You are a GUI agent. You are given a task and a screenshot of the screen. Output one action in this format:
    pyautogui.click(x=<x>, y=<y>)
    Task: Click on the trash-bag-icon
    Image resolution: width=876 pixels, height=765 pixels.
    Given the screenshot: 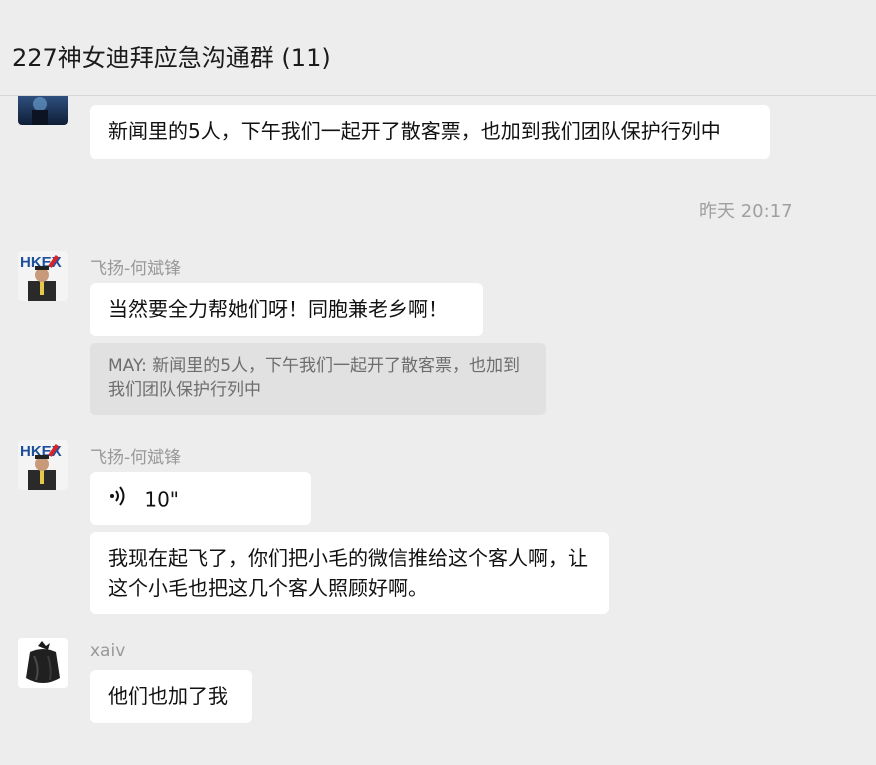 What is the action you would take?
    pyautogui.click(x=43, y=663)
    